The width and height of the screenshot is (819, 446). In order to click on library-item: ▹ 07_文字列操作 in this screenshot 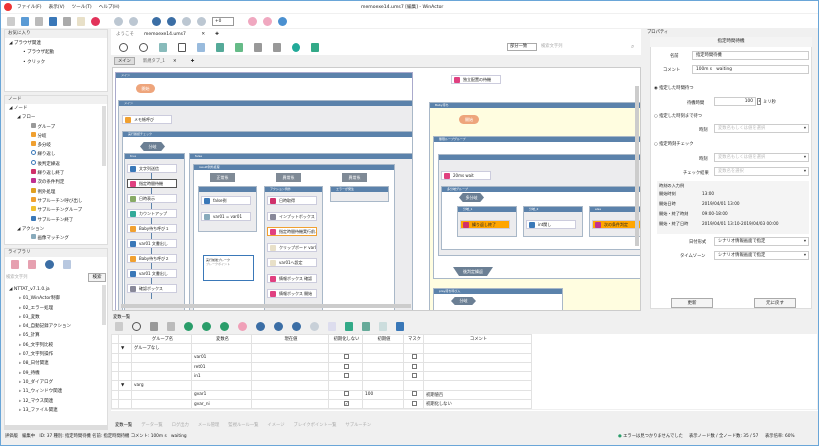, I will do `click(40, 354)`.